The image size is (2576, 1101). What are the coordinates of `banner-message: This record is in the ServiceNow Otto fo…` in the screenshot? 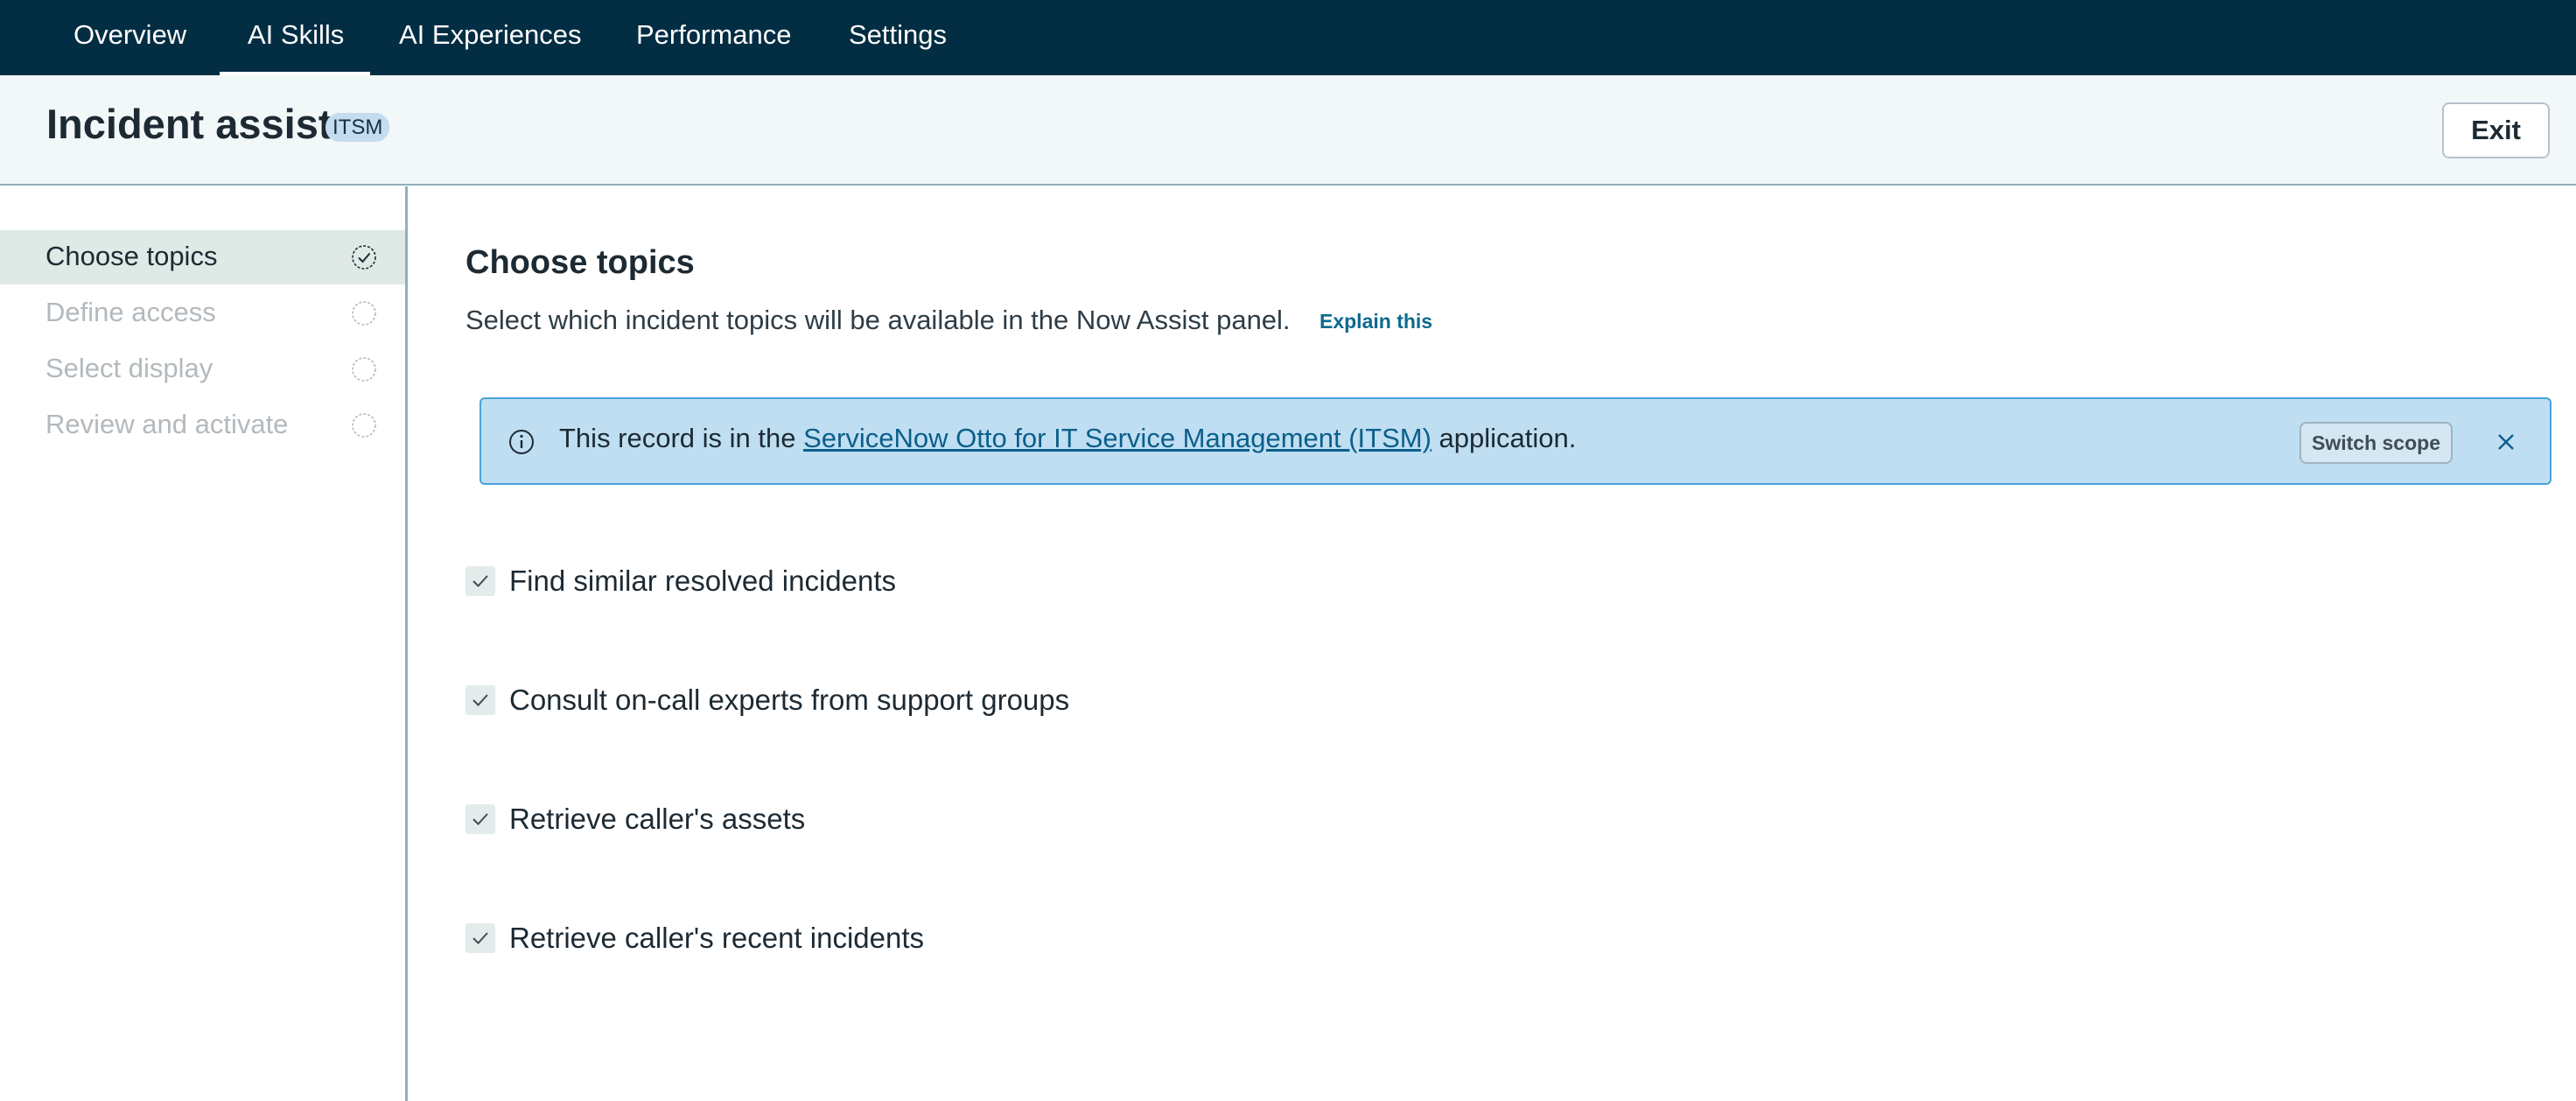 It's located at (1067, 439).